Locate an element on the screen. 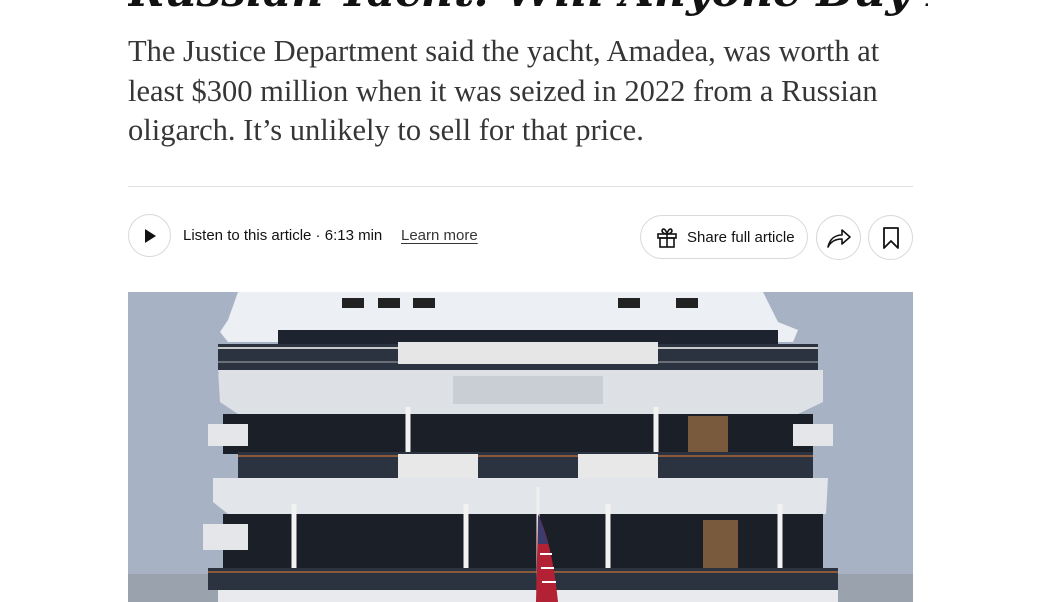 The height and width of the screenshot is (602, 1040). play-audio-button is located at coordinates (149, 235).